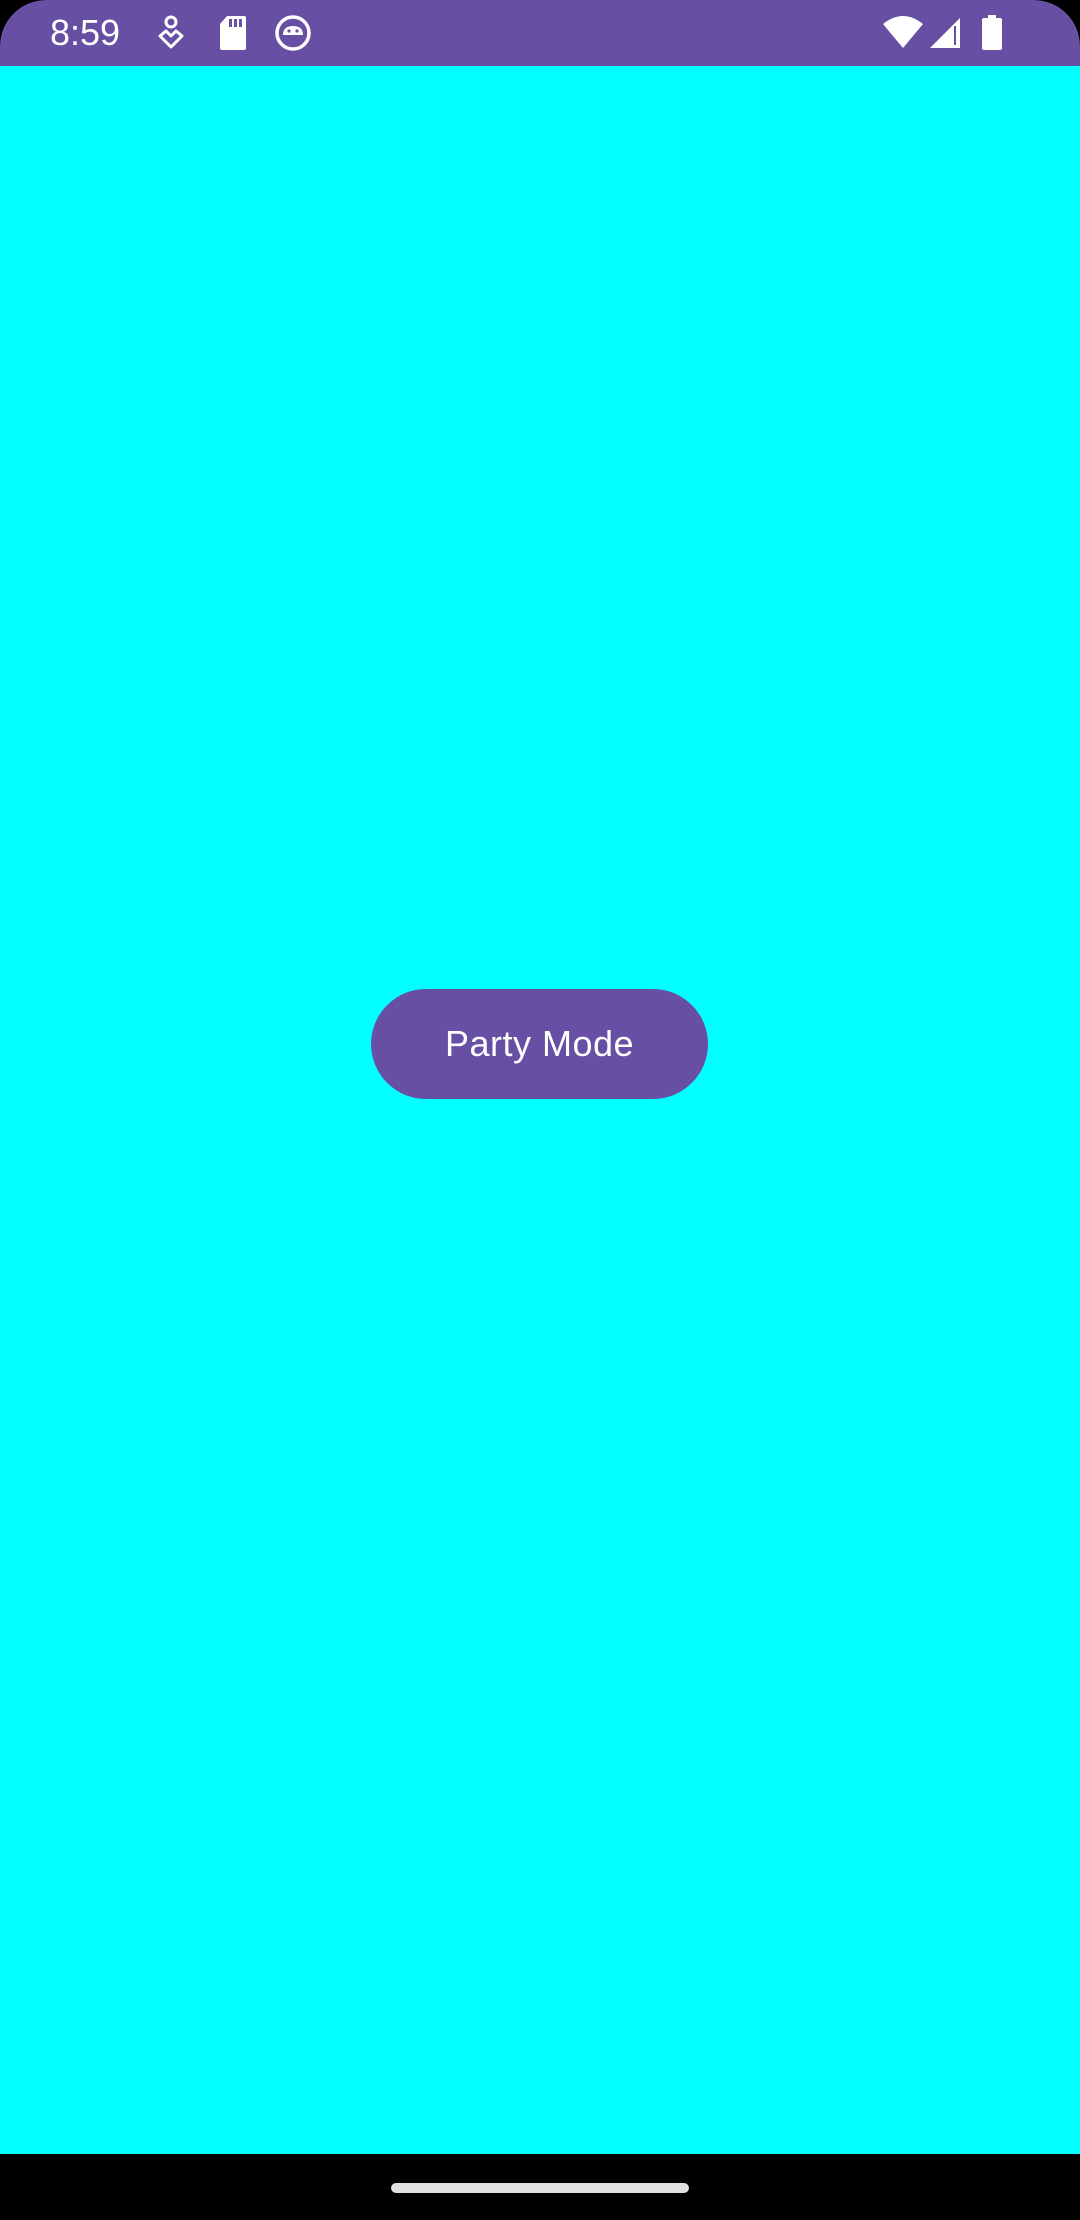 The image size is (1080, 2220). Describe the element at coordinates (293, 33) in the screenshot. I see `android-debug-icon` at that location.